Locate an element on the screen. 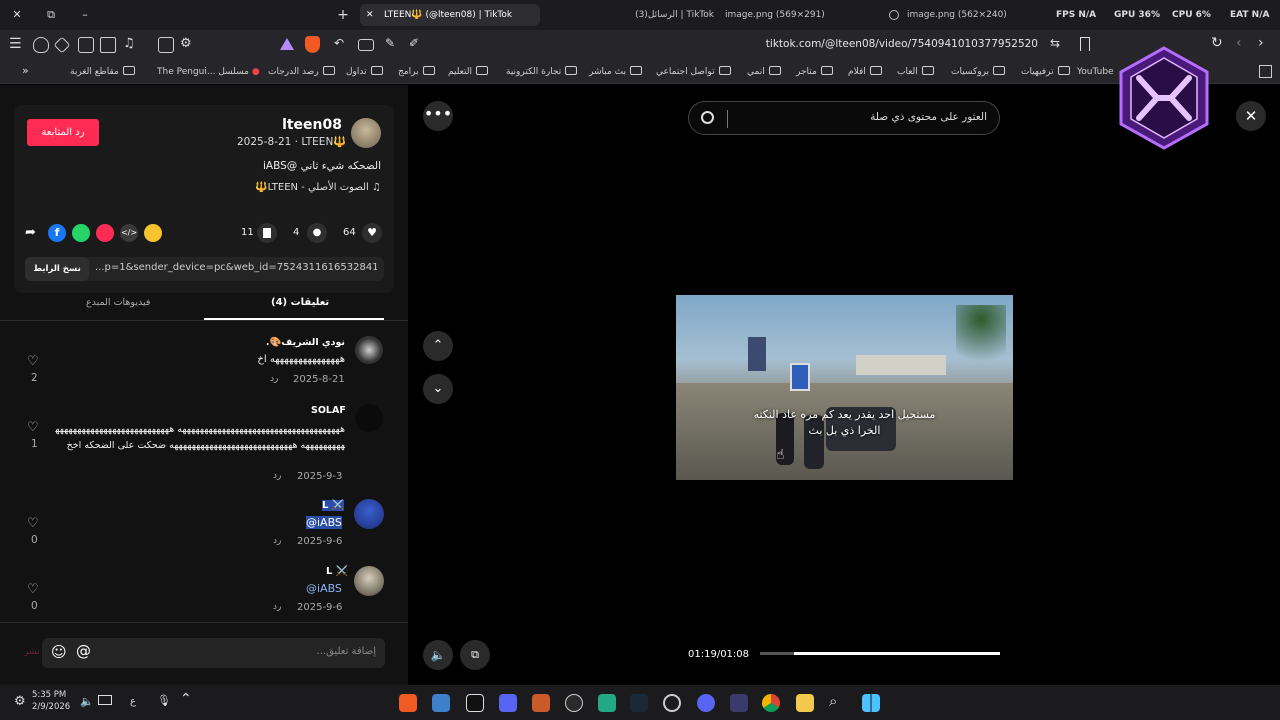 The image size is (1280, 720). copy-link-button: نسخ الرابط is located at coordinates (57, 269).